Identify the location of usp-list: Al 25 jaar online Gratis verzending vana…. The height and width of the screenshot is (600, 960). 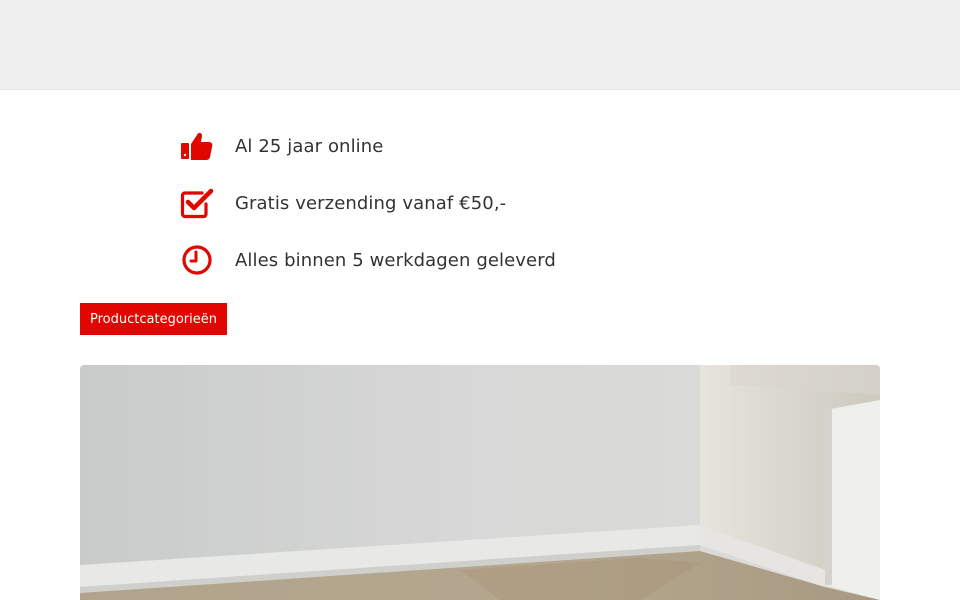
(368, 211).